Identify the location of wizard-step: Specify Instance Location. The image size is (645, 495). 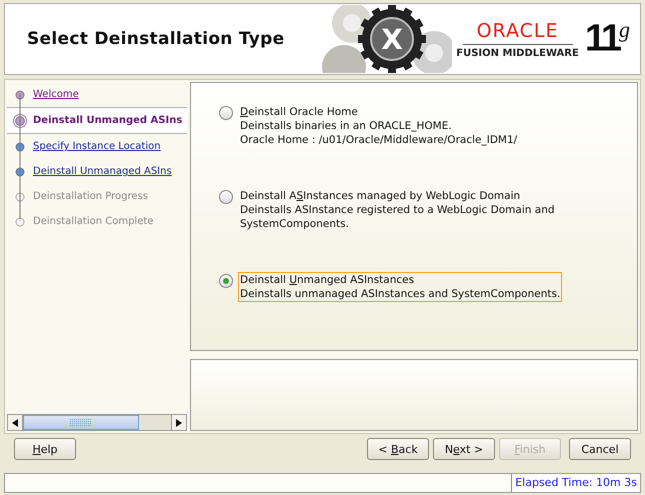
(97, 146).